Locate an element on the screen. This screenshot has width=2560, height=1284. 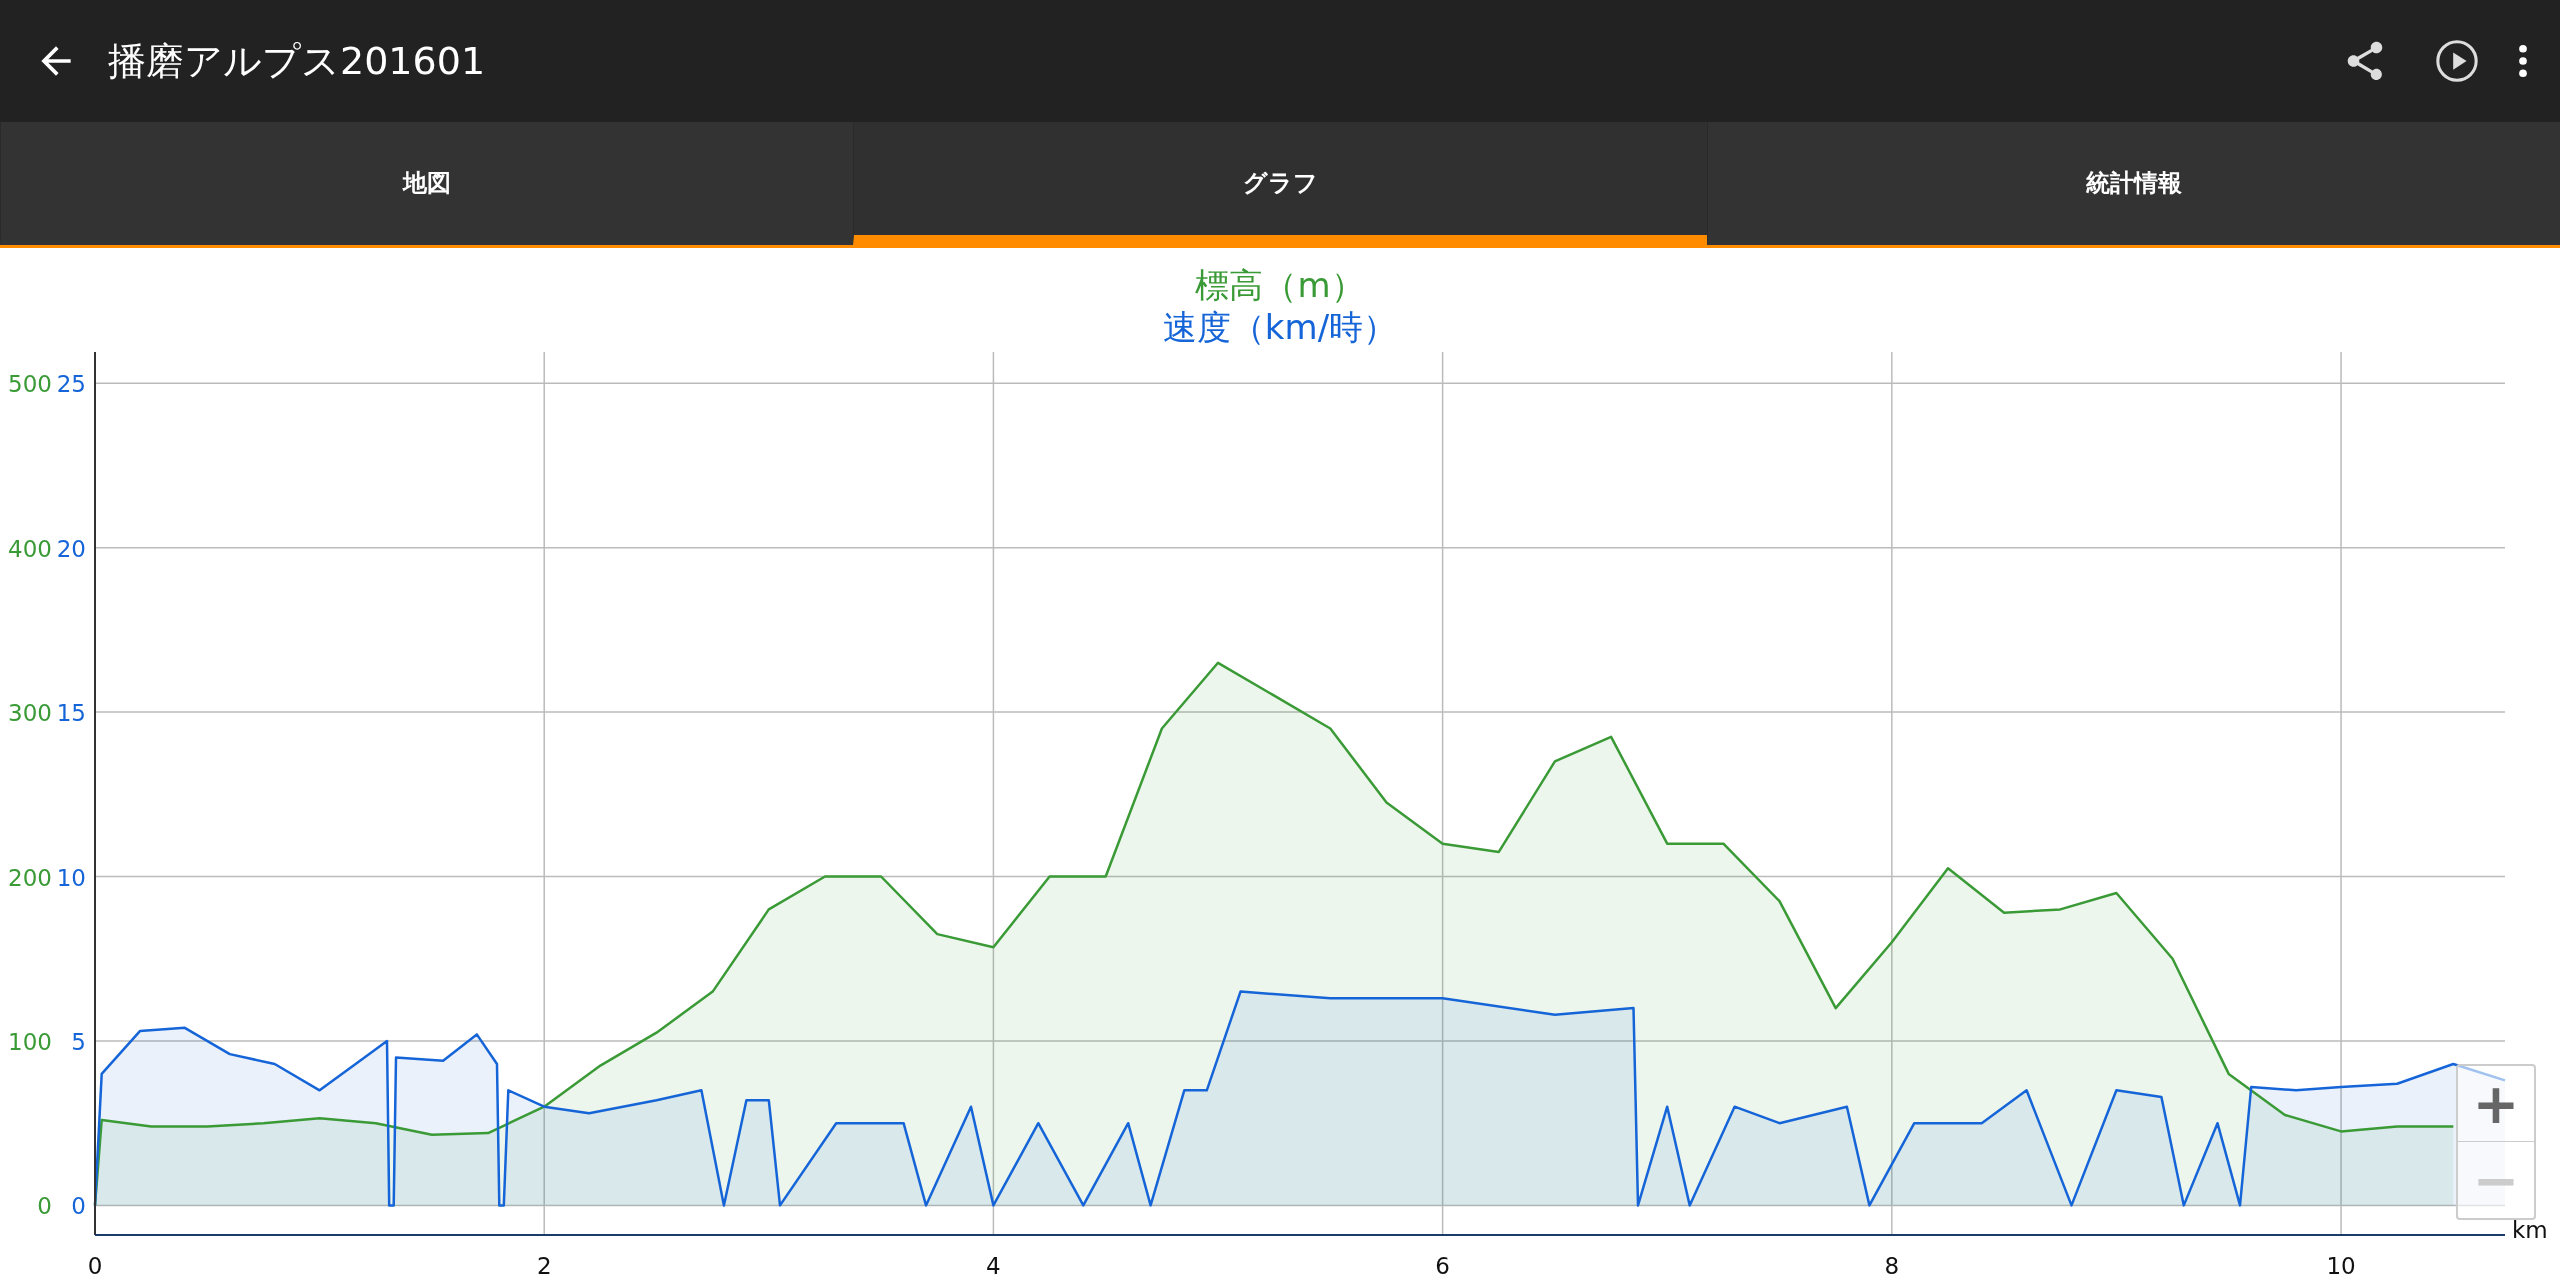
chart-title: 標高（m） is located at coordinates (1280, 285).